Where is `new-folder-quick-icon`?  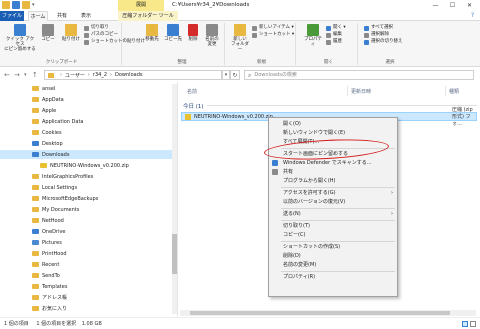
new-folder-quick-icon is located at coordinates (26, 5).